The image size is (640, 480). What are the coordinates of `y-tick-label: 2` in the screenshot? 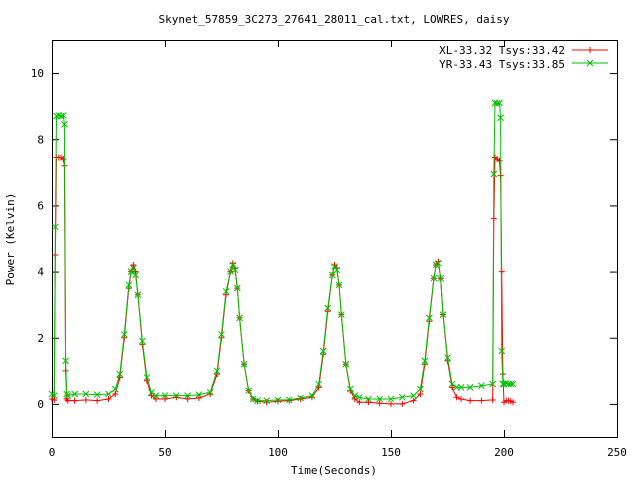 It's located at (40, 338).